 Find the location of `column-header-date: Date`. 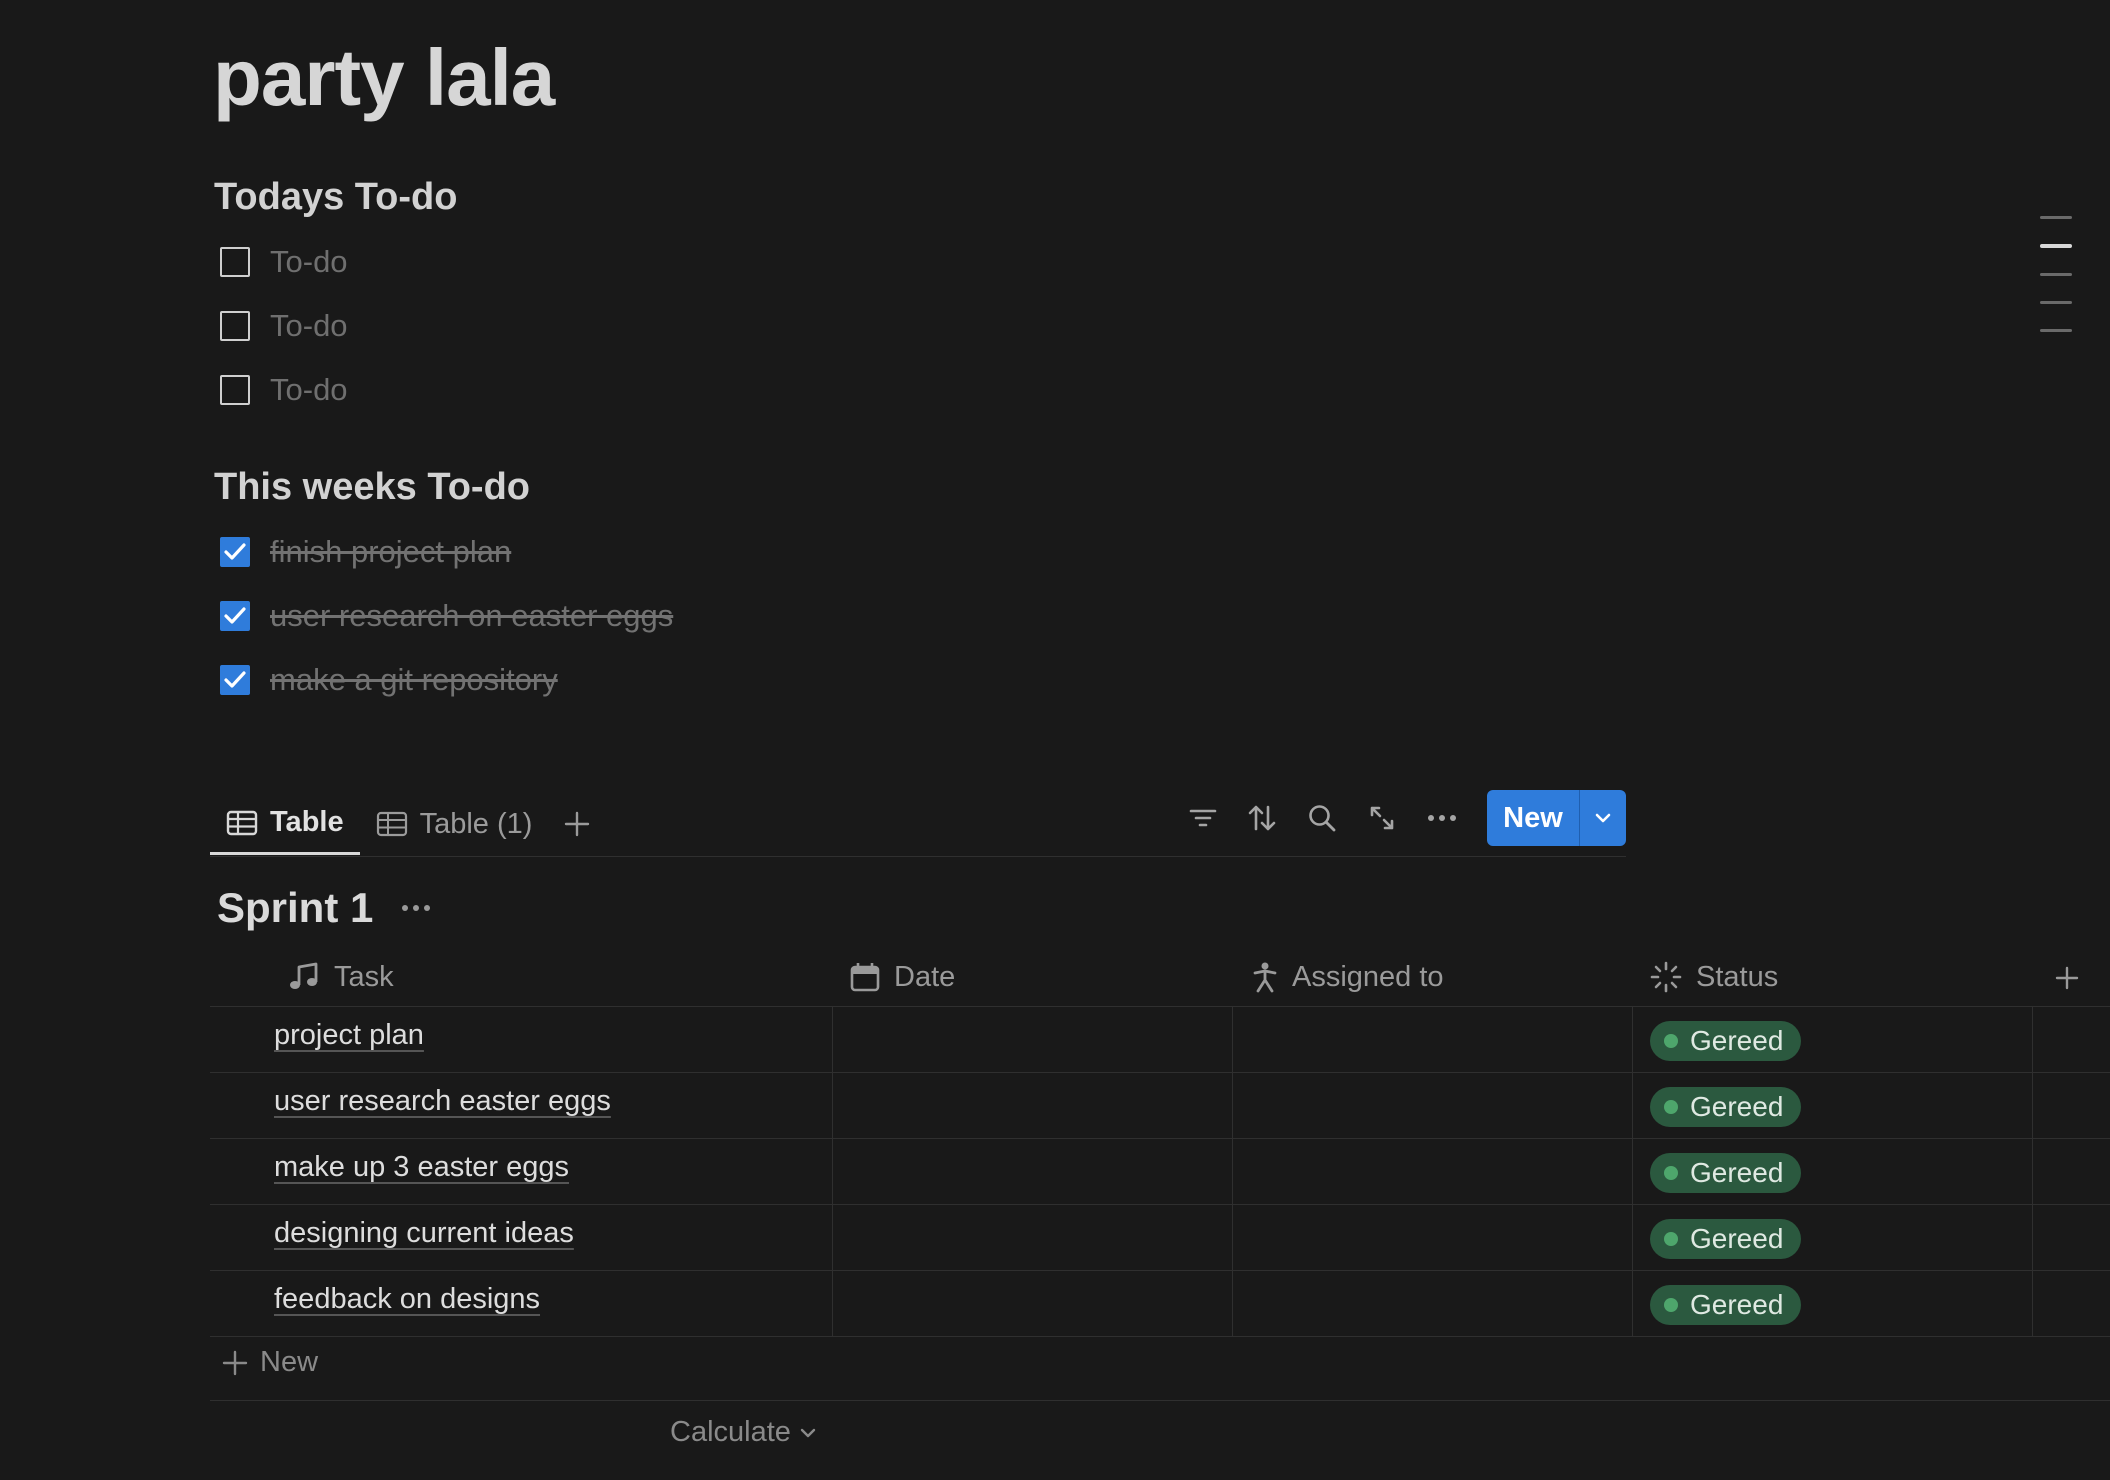

column-header-date: Date is located at coordinates (902, 977).